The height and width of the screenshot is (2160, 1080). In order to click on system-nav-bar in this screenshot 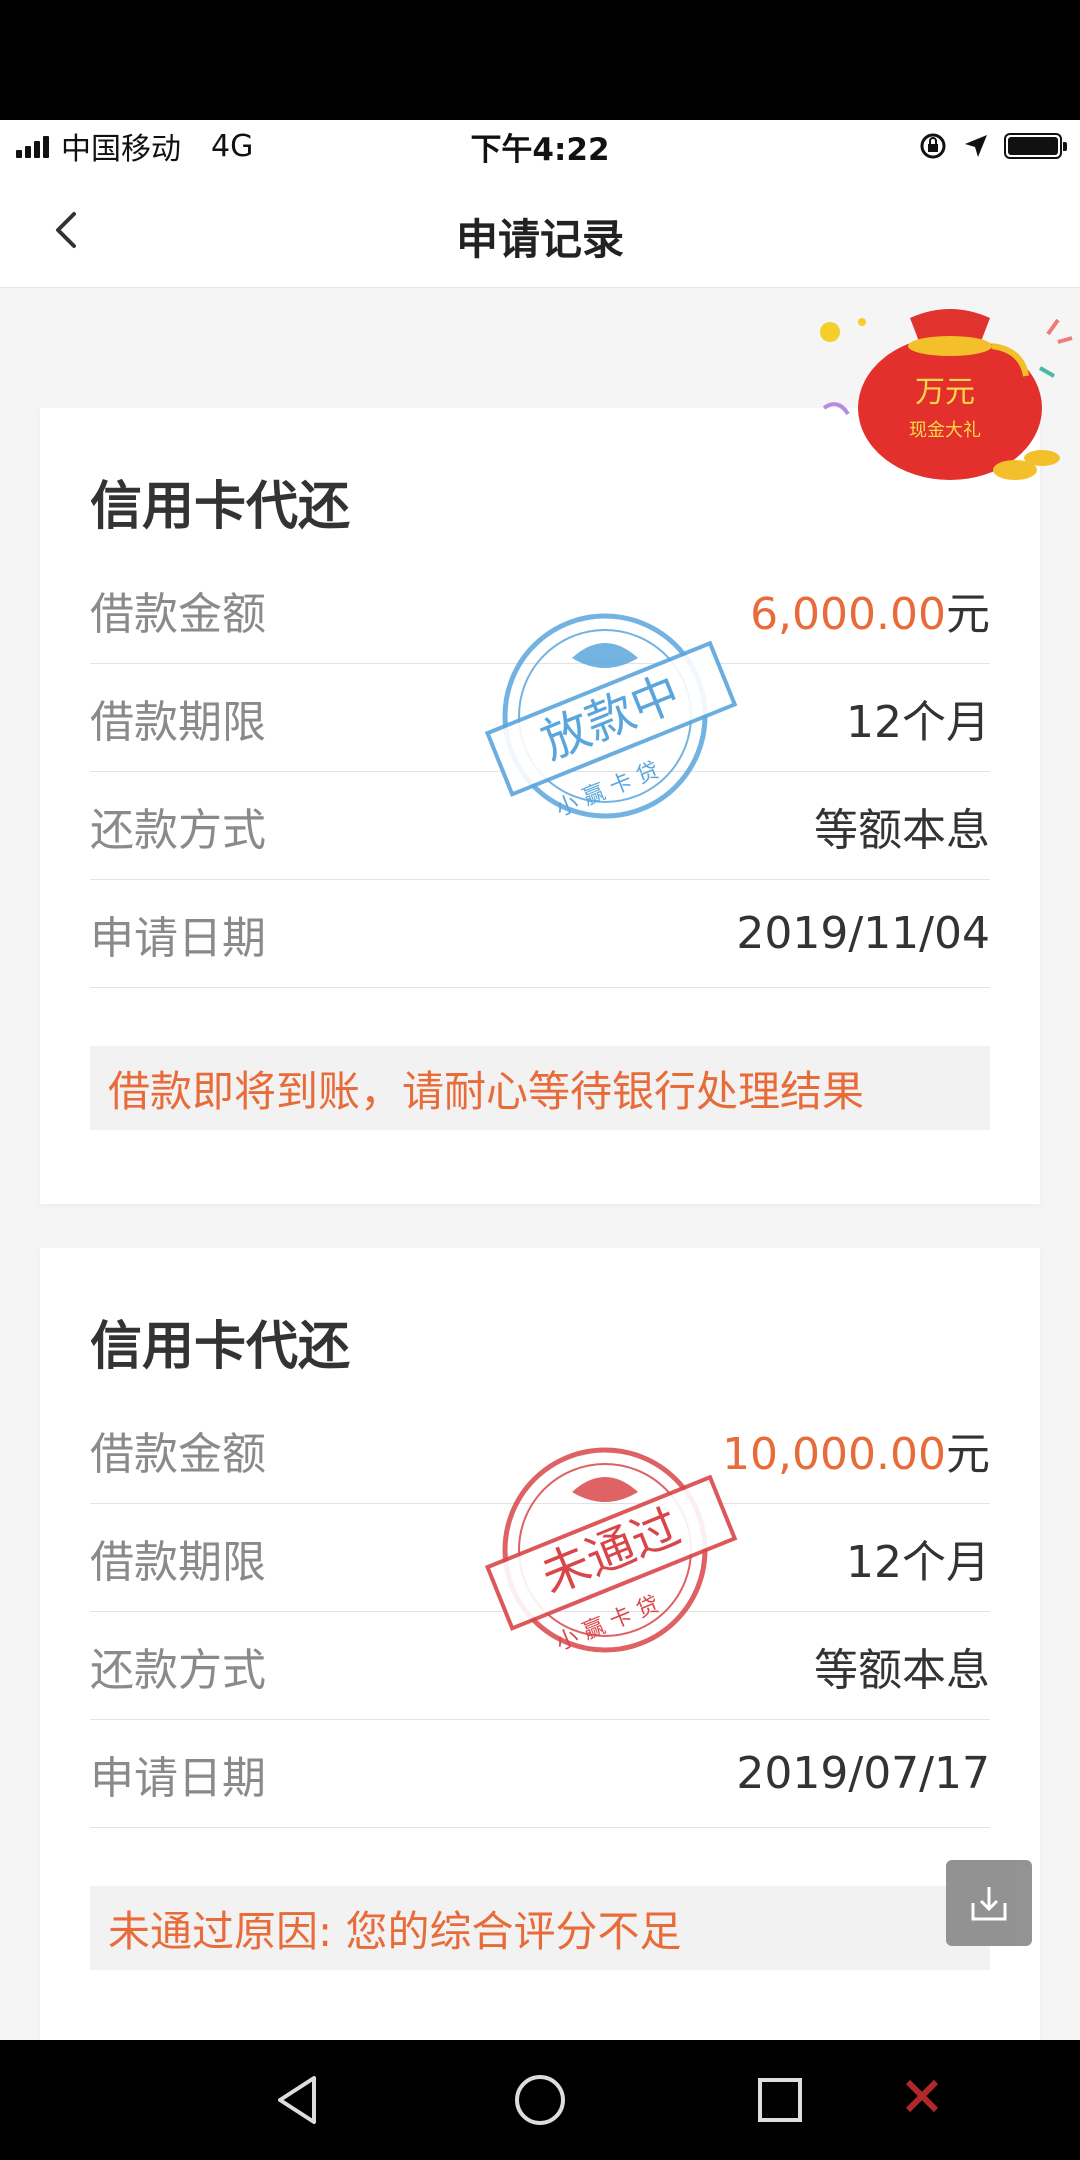, I will do `click(540, 2100)`.